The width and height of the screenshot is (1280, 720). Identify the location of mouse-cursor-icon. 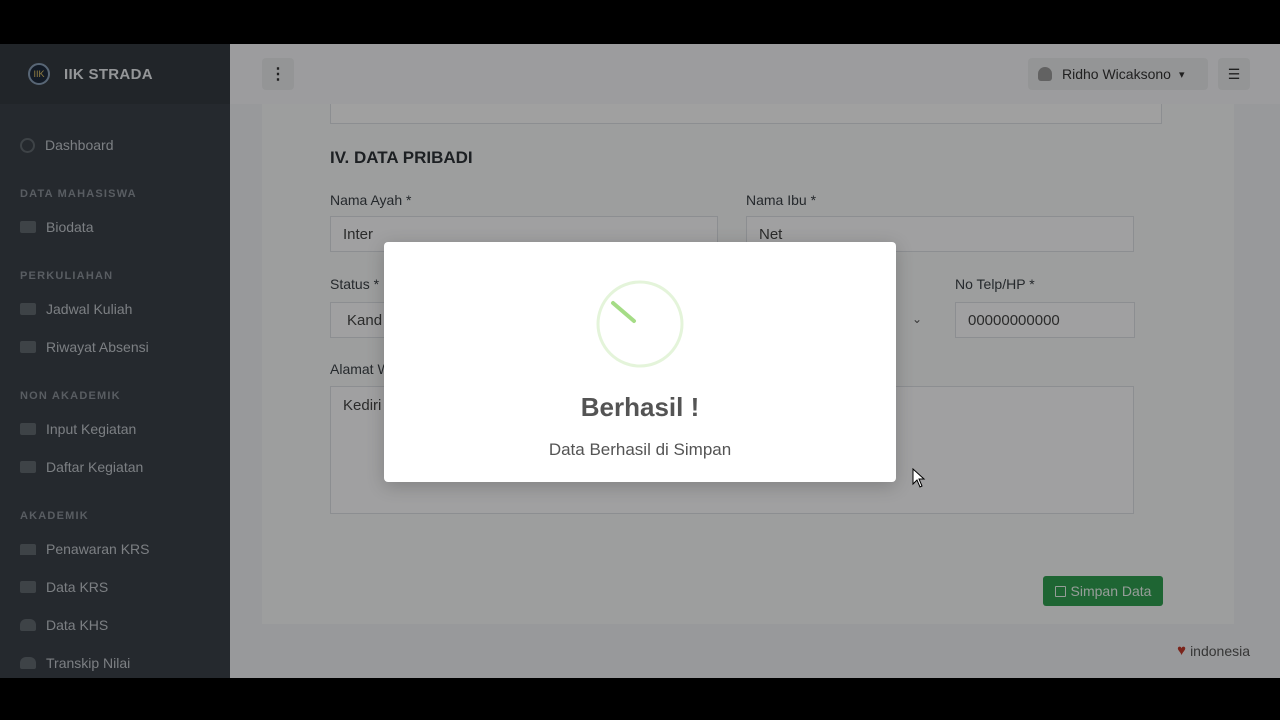
(919, 478).